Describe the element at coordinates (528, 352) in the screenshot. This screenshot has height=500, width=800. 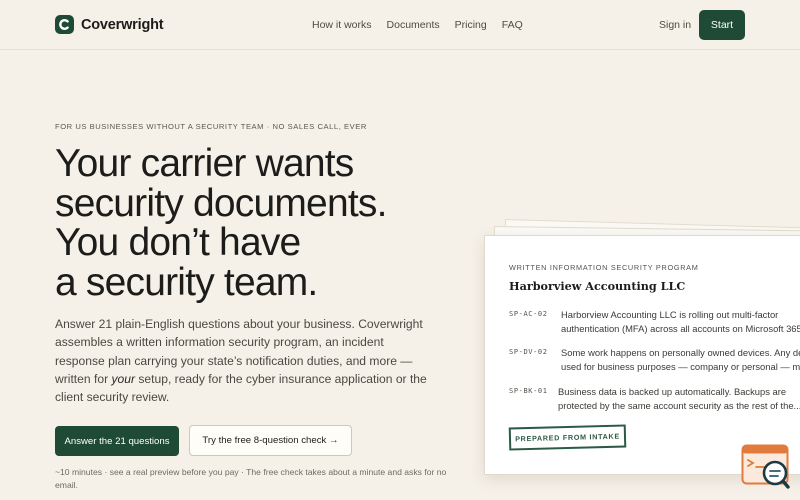
I see `policy-code: SP-DV-02` at that location.